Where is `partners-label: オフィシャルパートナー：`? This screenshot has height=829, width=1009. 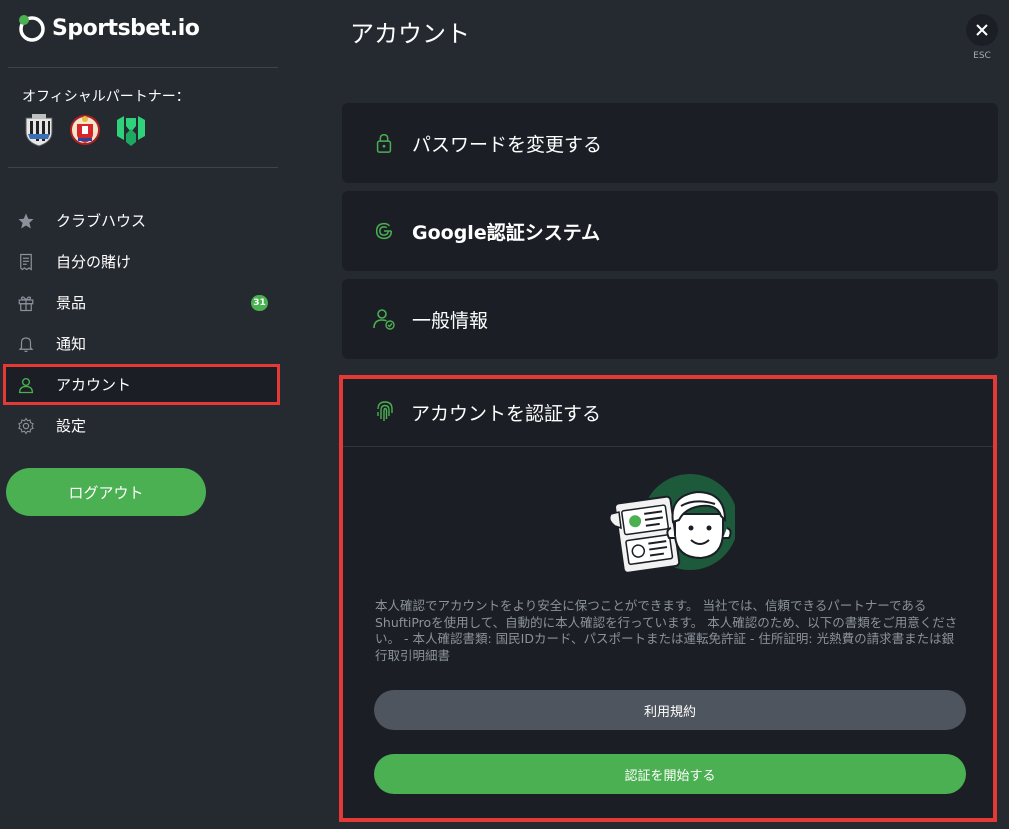 partners-label: オフィシャルパートナー： is located at coordinates (106, 97).